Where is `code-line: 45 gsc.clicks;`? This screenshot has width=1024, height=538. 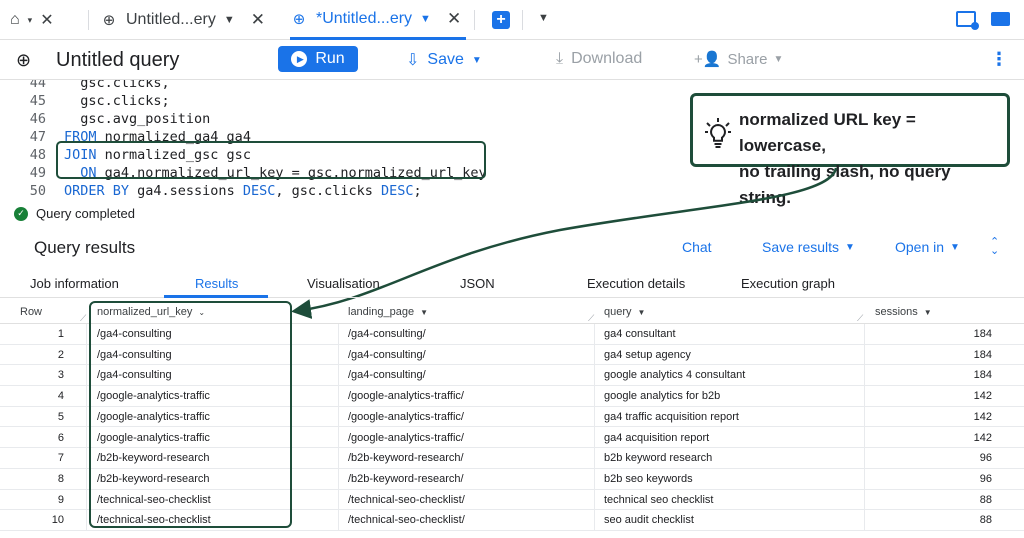 code-line: 45 gsc.clicks; is located at coordinates (350, 102).